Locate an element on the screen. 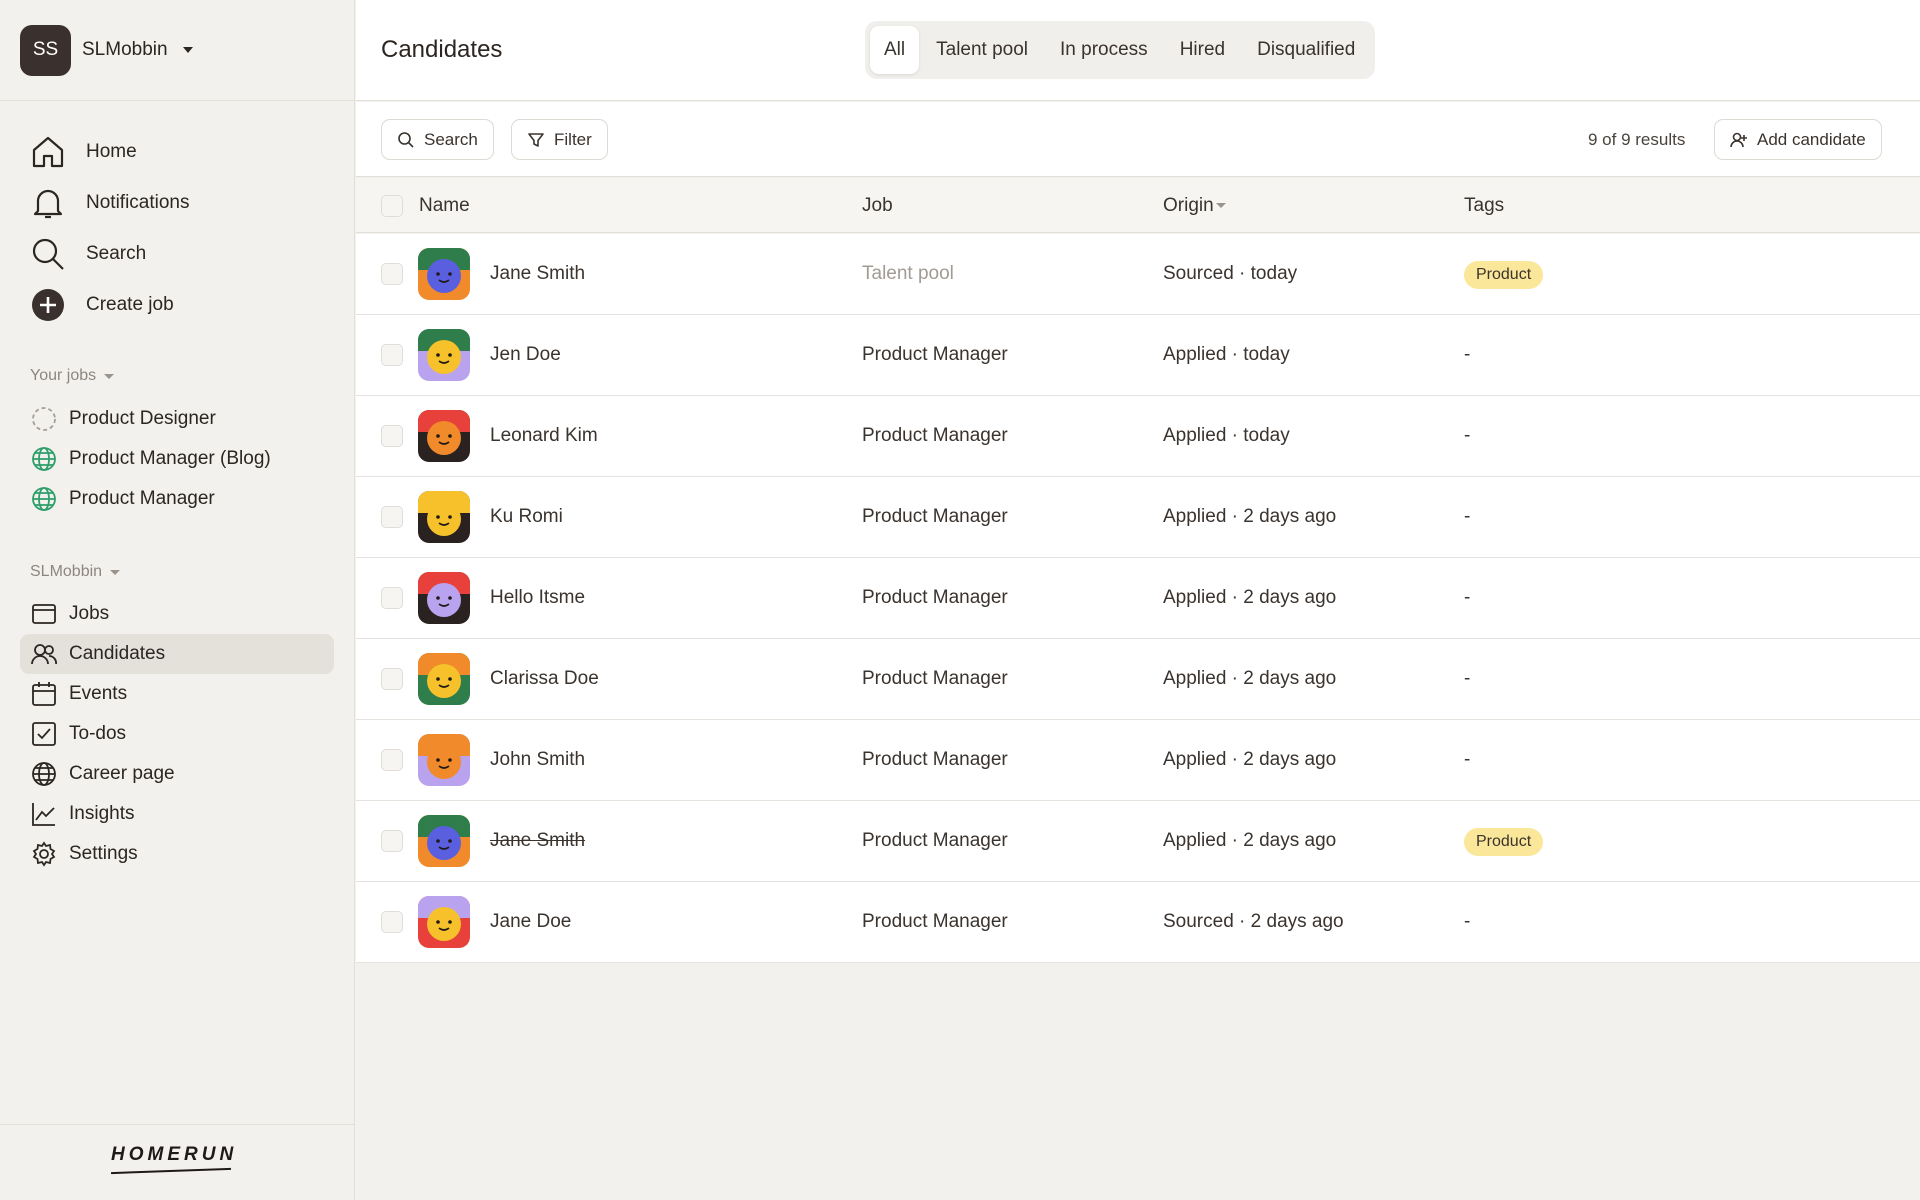 The height and width of the screenshot is (1200, 1920). candidate-name: Leonard Kim is located at coordinates (544, 436).